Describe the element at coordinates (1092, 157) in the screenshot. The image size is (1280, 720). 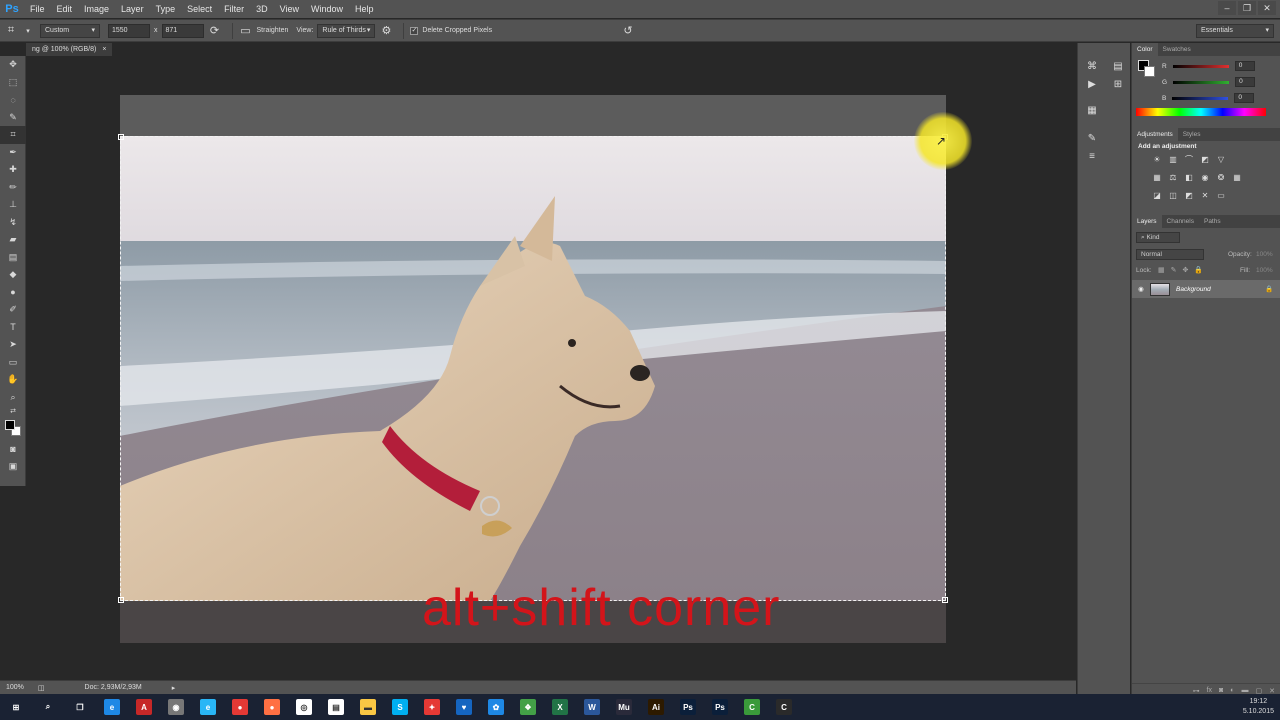
I see `brush-presets-icon: ≡` at that location.